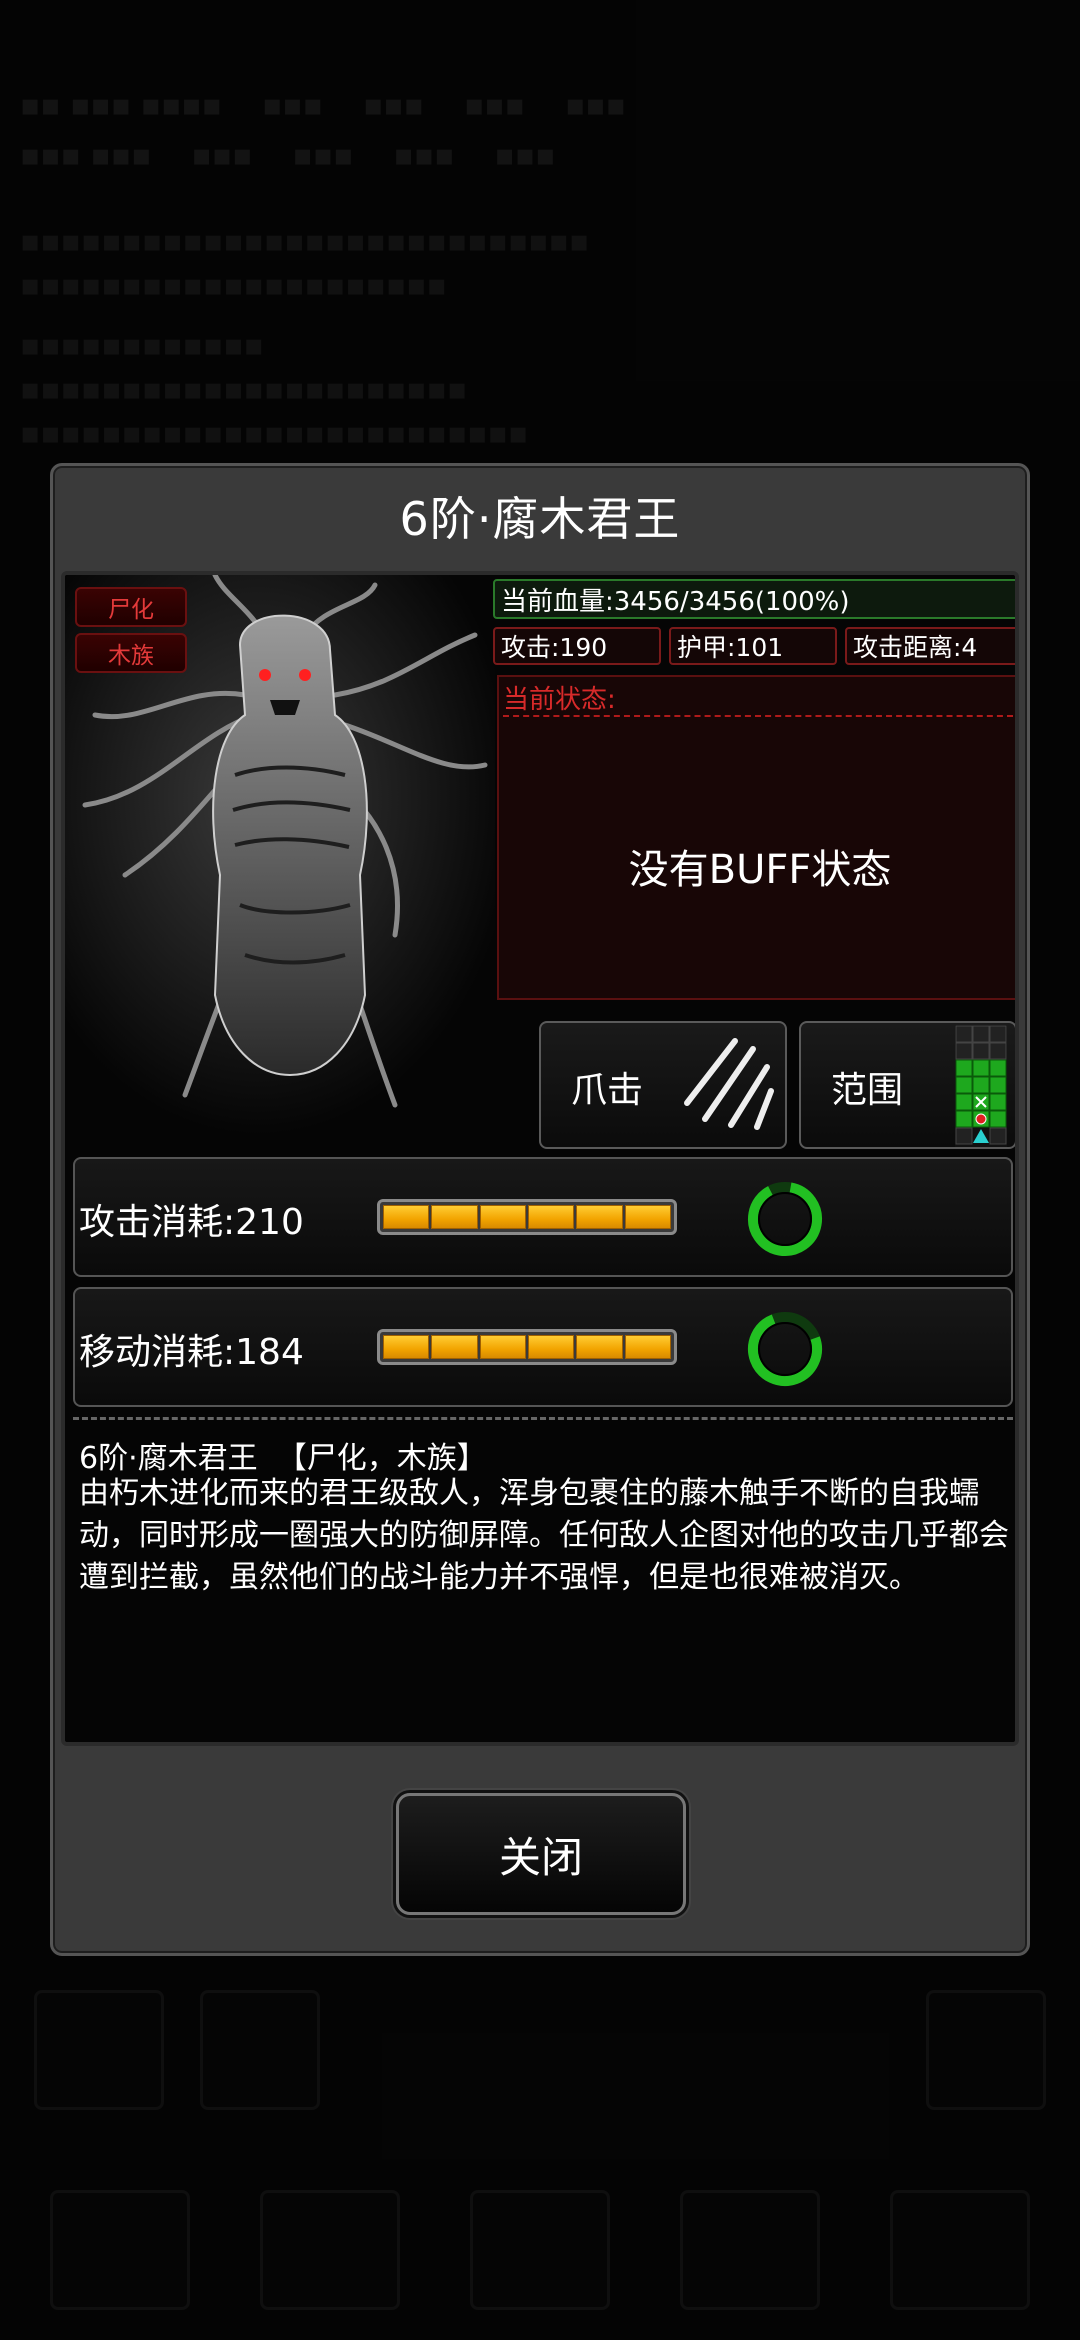  What do you see at coordinates (607, 1090) in the screenshot?
I see `skill-label: 爪击` at bounding box center [607, 1090].